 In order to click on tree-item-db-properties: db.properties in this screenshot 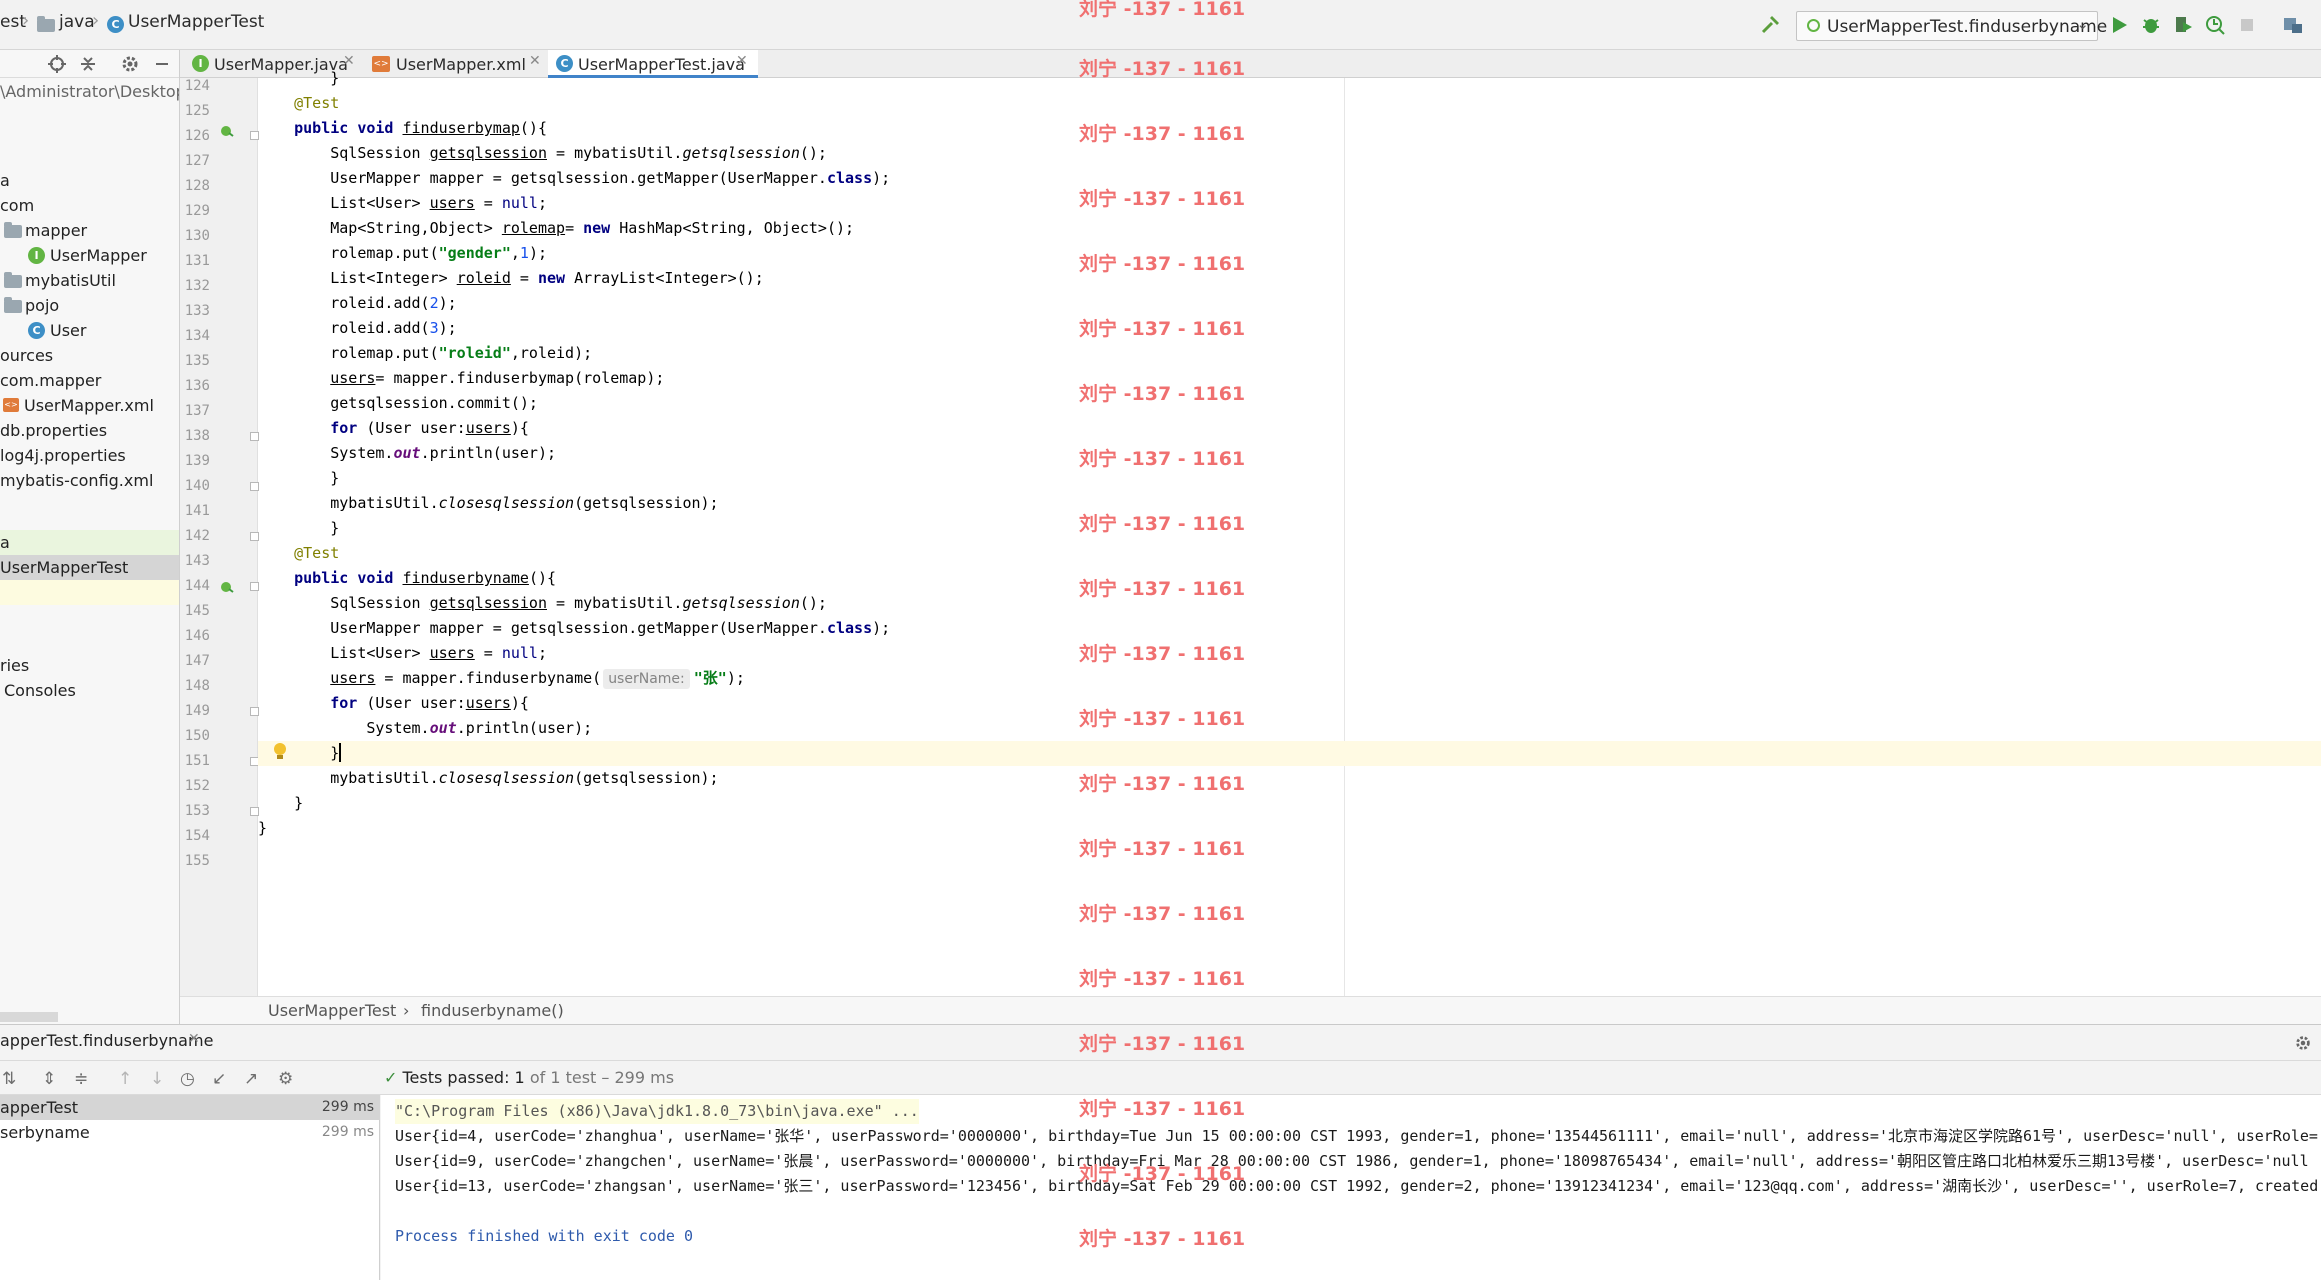, I will do `click(89, 430)`.